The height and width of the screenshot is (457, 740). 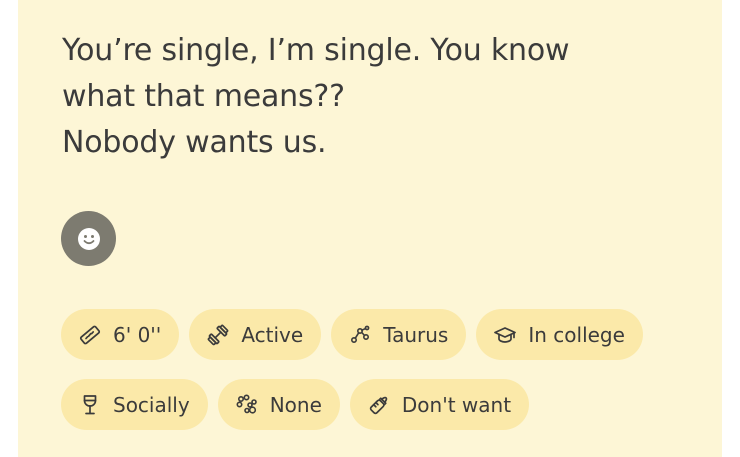 What do you see at coordinates (416, 334) in the screenshot?
I see `chip-label: Taurus` at bounding box center [416, 334].